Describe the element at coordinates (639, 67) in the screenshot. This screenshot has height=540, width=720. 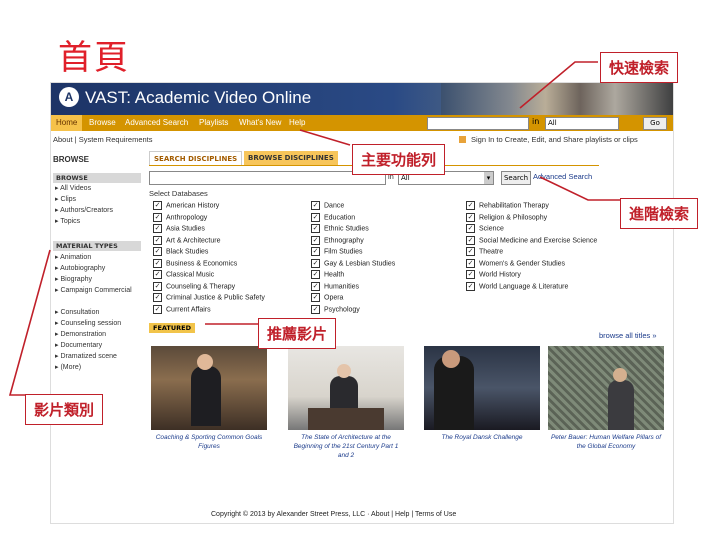
I see `callout-quick-search: 快速檢索` at that location.